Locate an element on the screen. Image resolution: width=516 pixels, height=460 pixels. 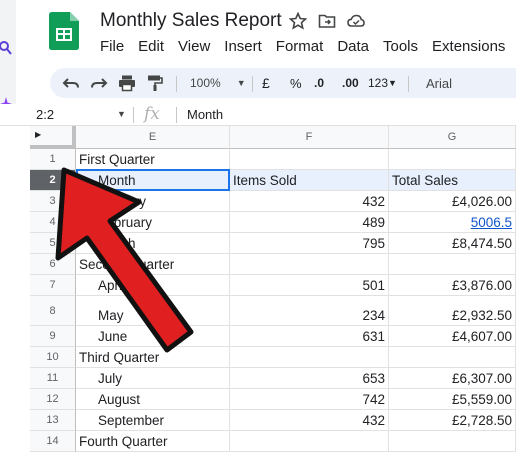
row-header-1: 1 is located at coordinates (53, 159).